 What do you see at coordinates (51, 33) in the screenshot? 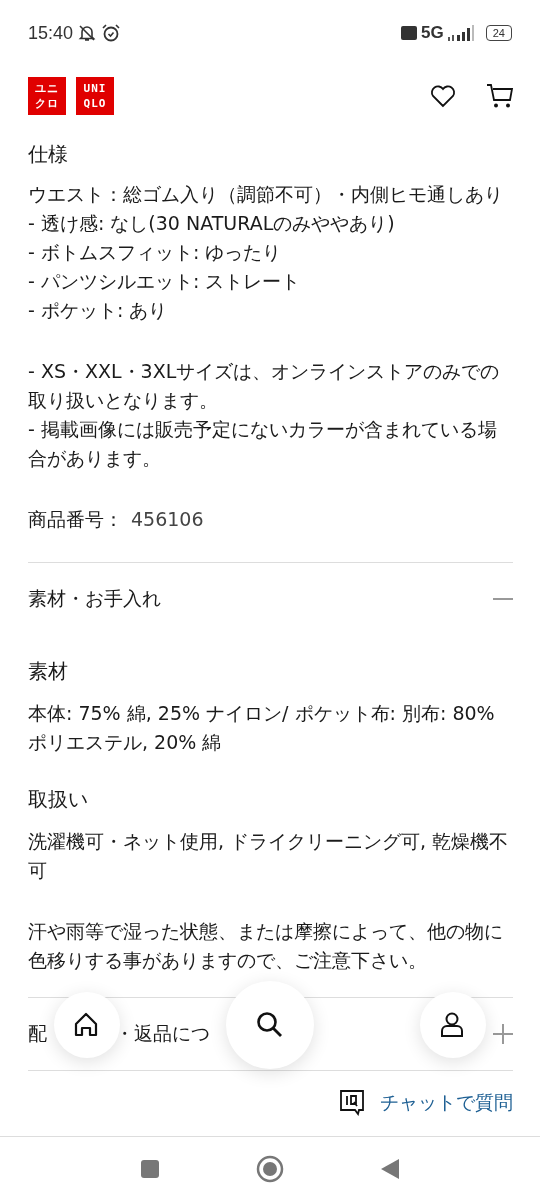
I see `clock-time: 15:40` at bounding box center [51, 33].